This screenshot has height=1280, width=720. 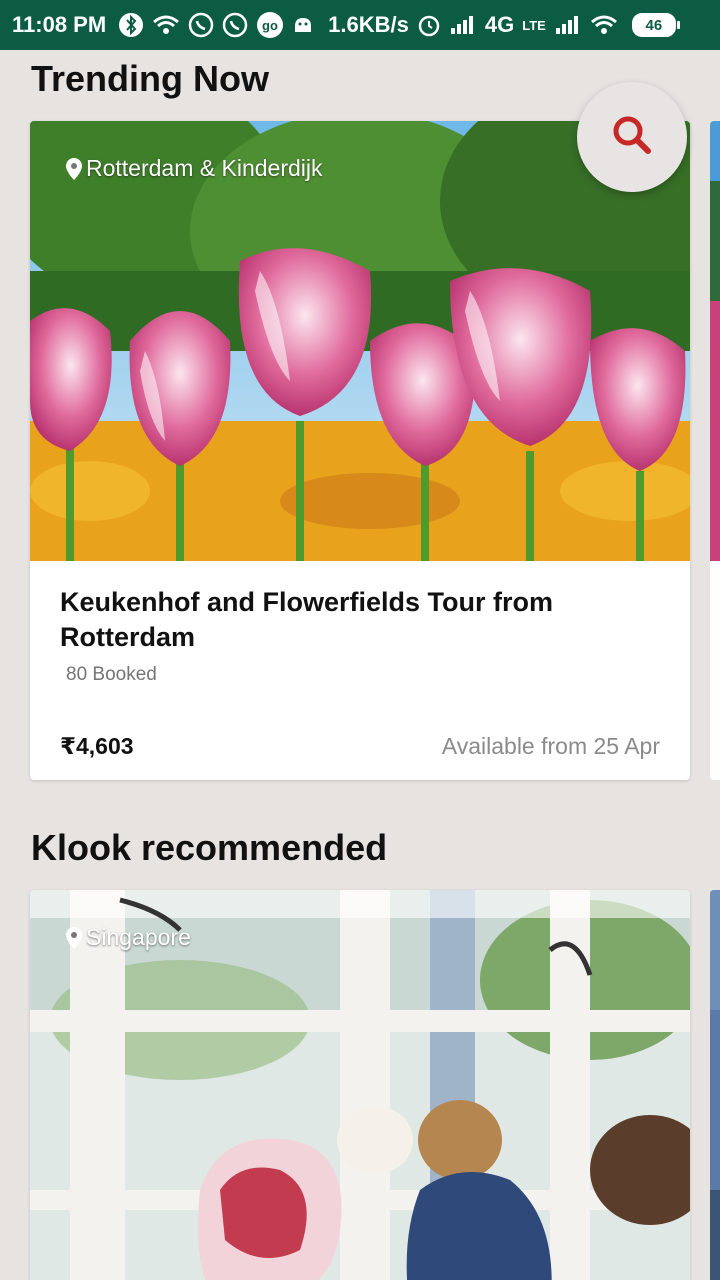 What do you see at coordinates (138, 937) in the screenshot?
I see `location-text: Singapore` at bounding box center [138, 937].